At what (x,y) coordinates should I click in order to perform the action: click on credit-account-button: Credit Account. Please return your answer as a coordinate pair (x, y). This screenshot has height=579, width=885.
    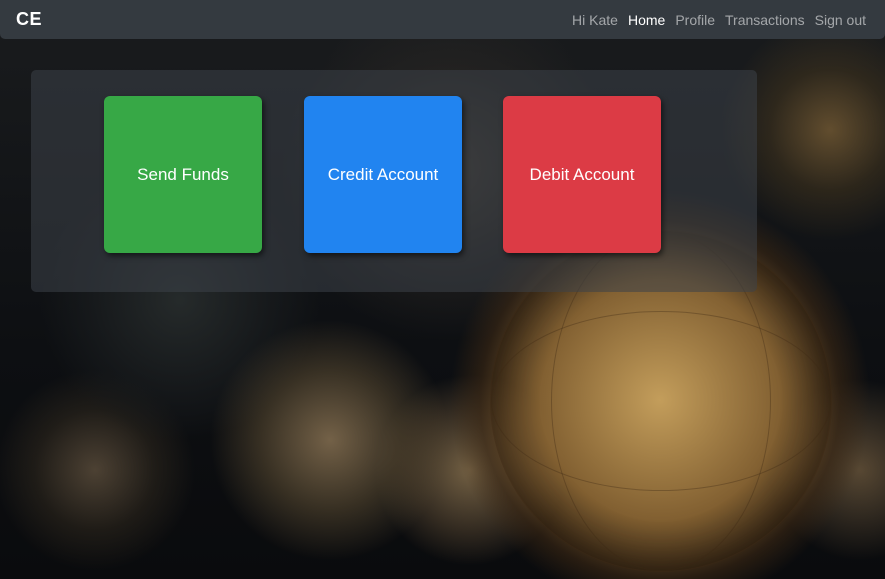
    Looking at the image, I should click on (383, 174).